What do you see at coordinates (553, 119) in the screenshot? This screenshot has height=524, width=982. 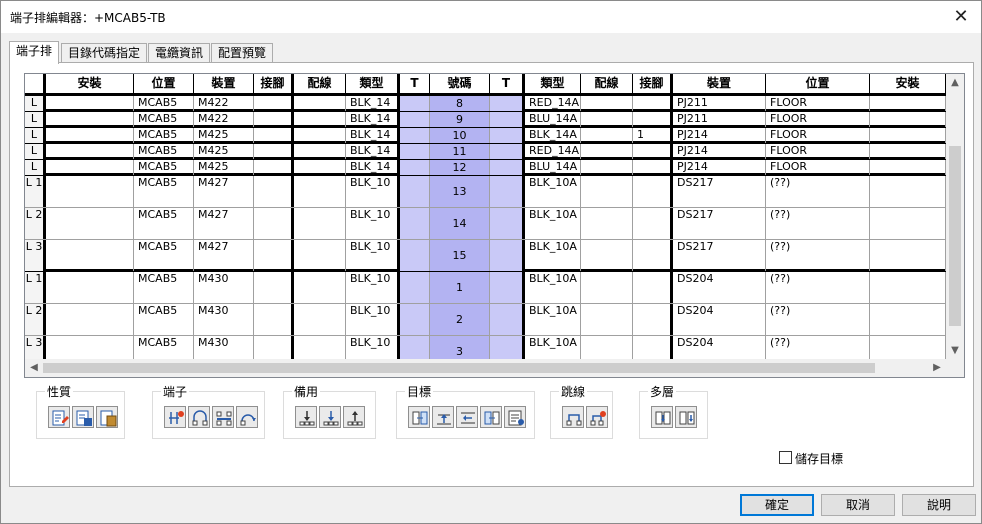 I see `table-cell-rtype: BLU_14A` at bounding box center [553, 119].